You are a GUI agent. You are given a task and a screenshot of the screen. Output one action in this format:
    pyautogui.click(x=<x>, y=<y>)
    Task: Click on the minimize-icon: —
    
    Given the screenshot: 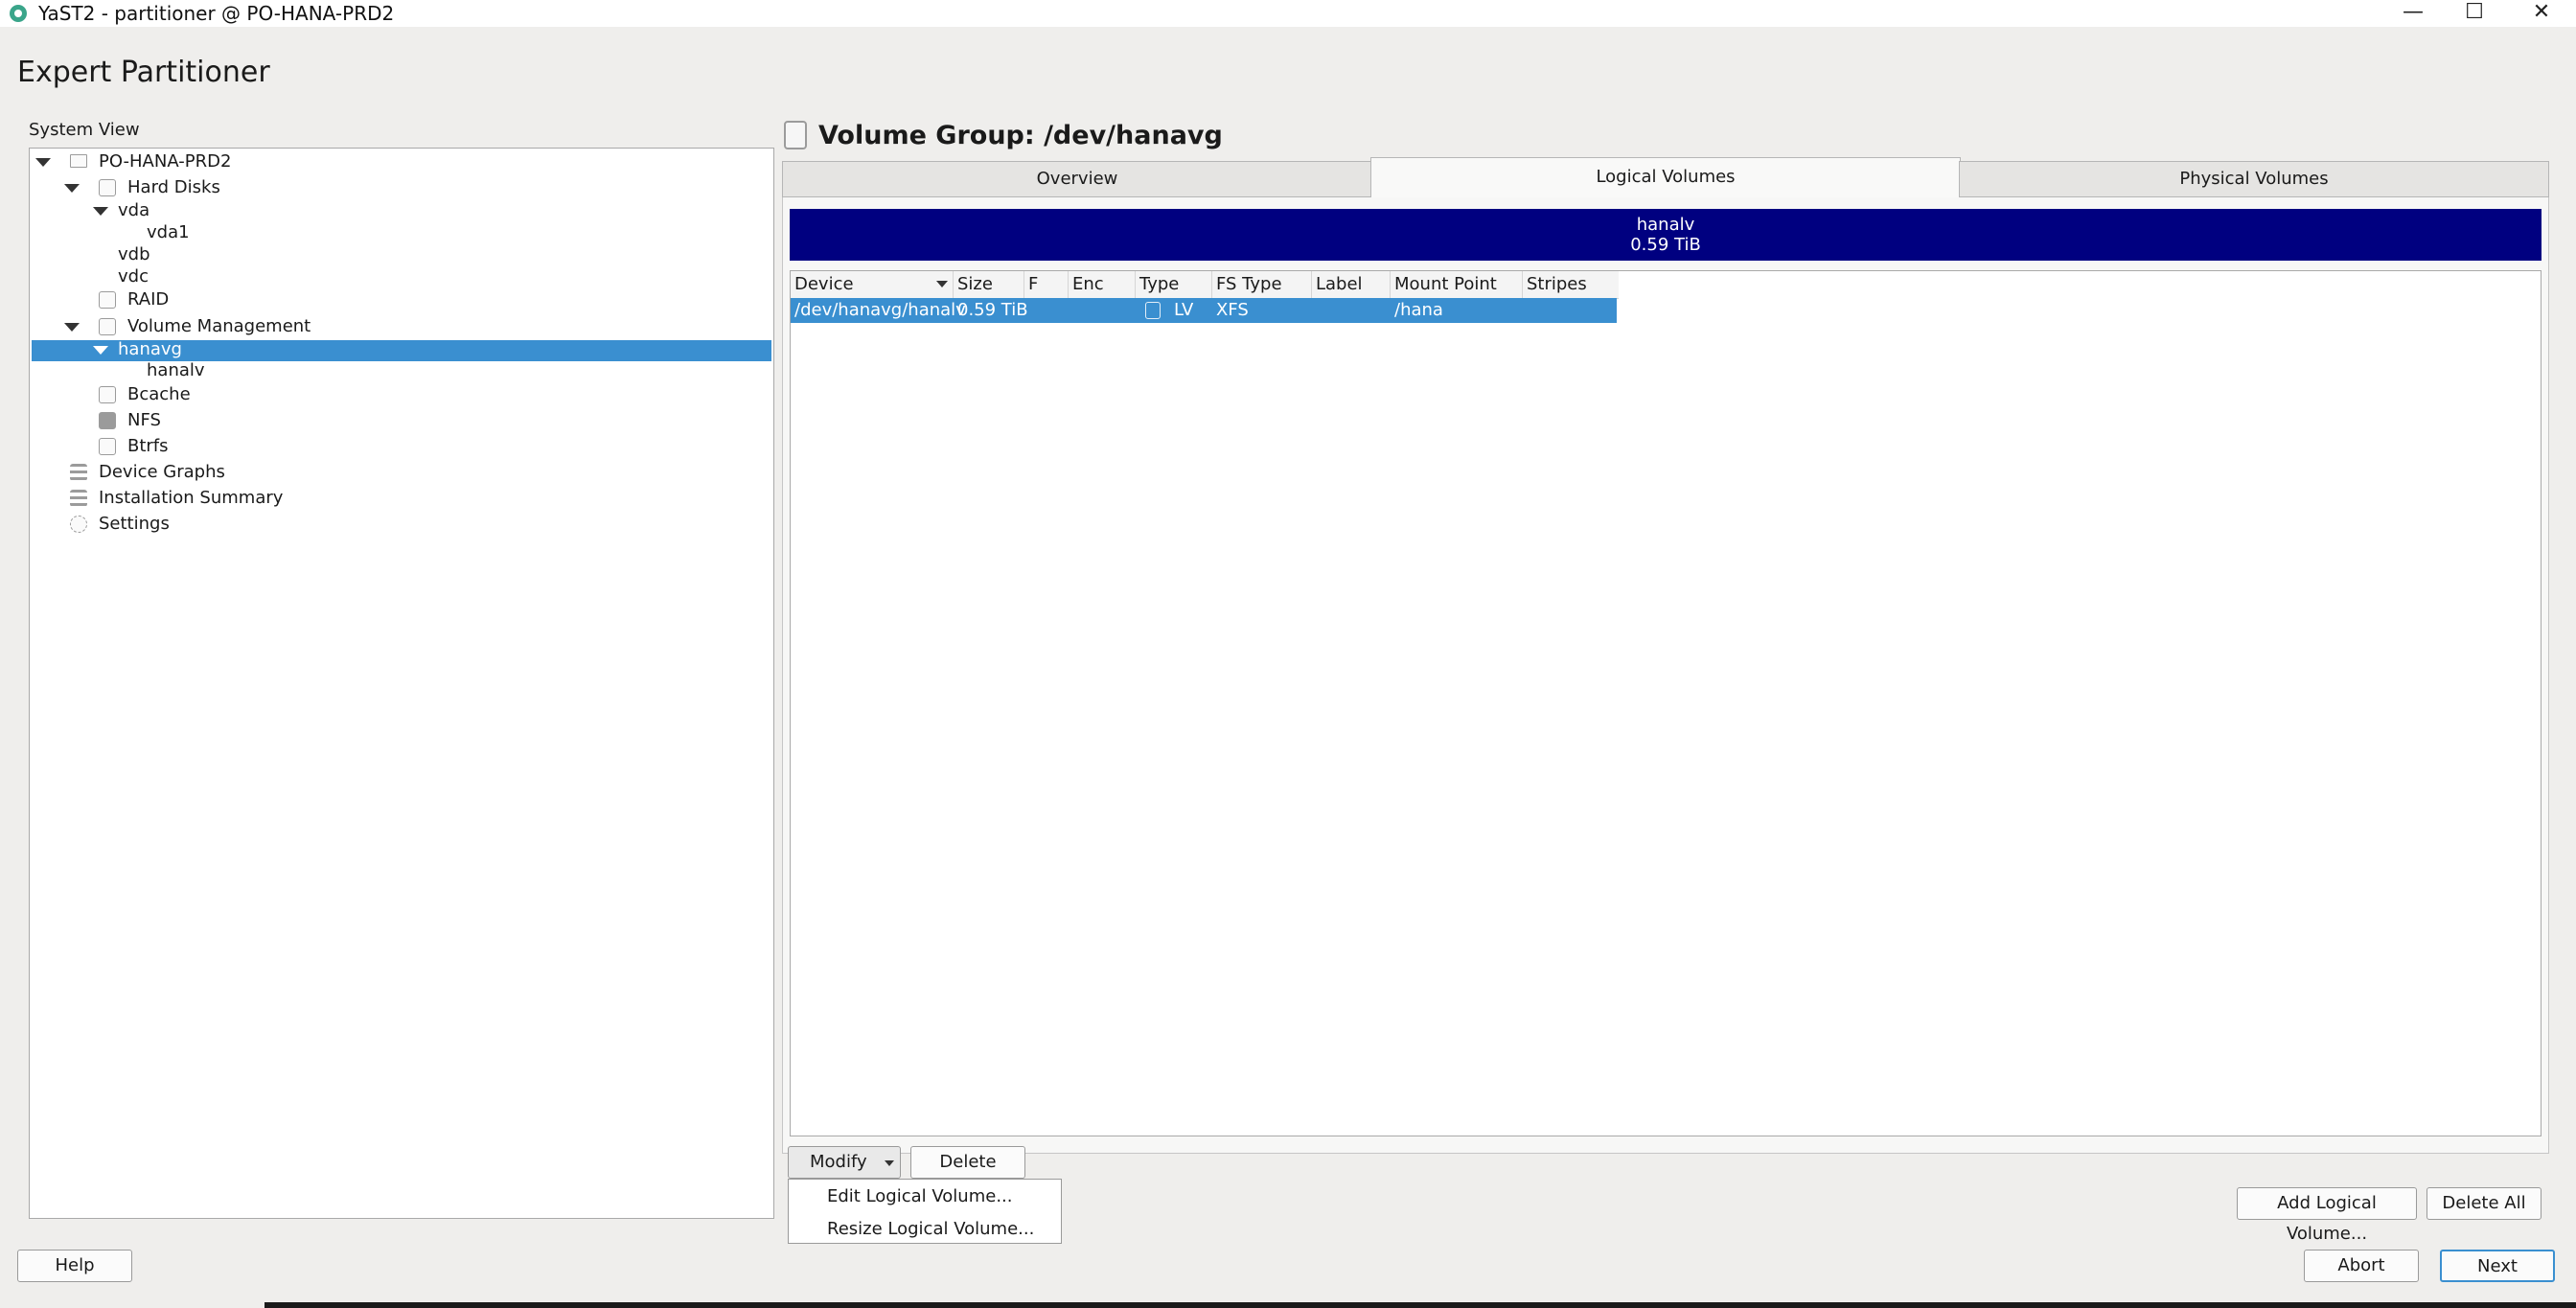 What is the action you would take?
    pyautogui.click(x=2413, y=14)
    